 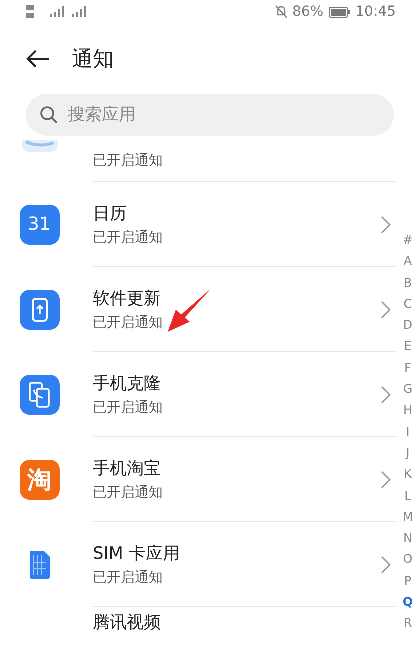 I want to click on app-name: SIM 卡应用, so click(x=137, y=553).